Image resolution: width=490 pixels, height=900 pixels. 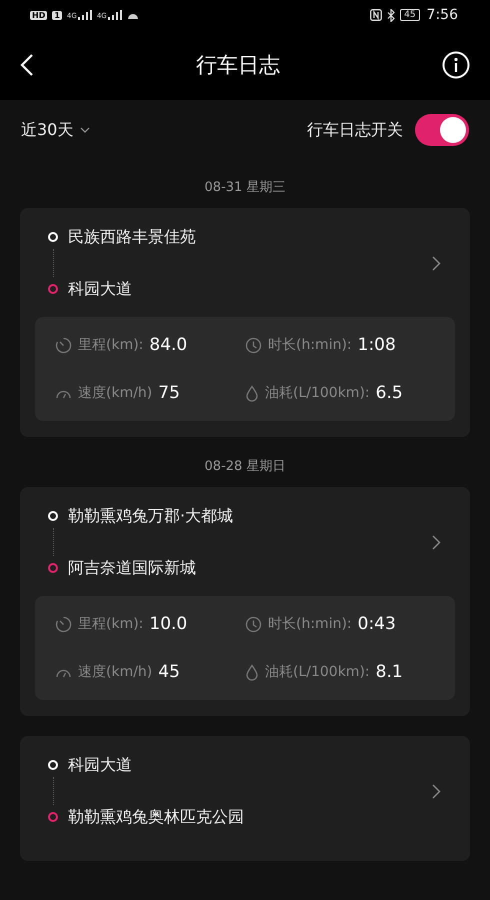 What do you see at coordinates (57, 15) in the screenshot?
I see `status-badge: 1` at bounding box center [57, 15].